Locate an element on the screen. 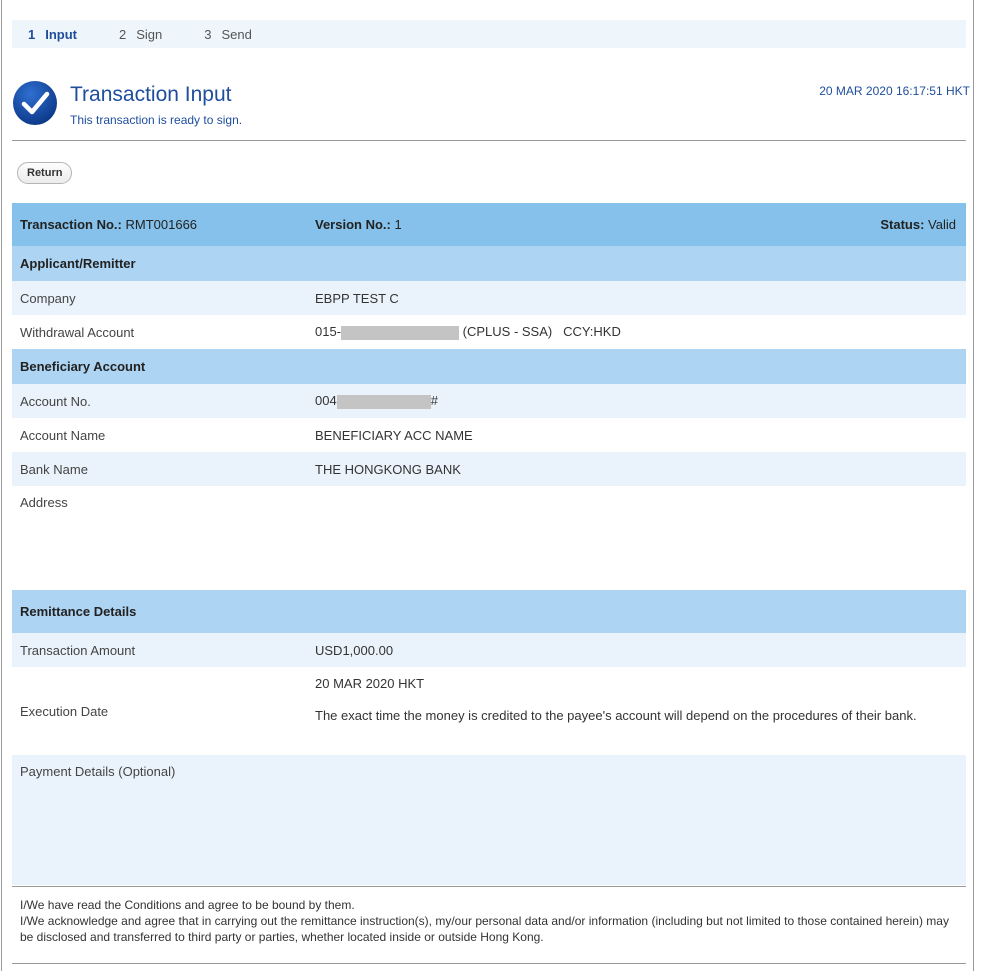 The image size is (982, 971). table-row-address: Address is located at coordinates (489, 538).